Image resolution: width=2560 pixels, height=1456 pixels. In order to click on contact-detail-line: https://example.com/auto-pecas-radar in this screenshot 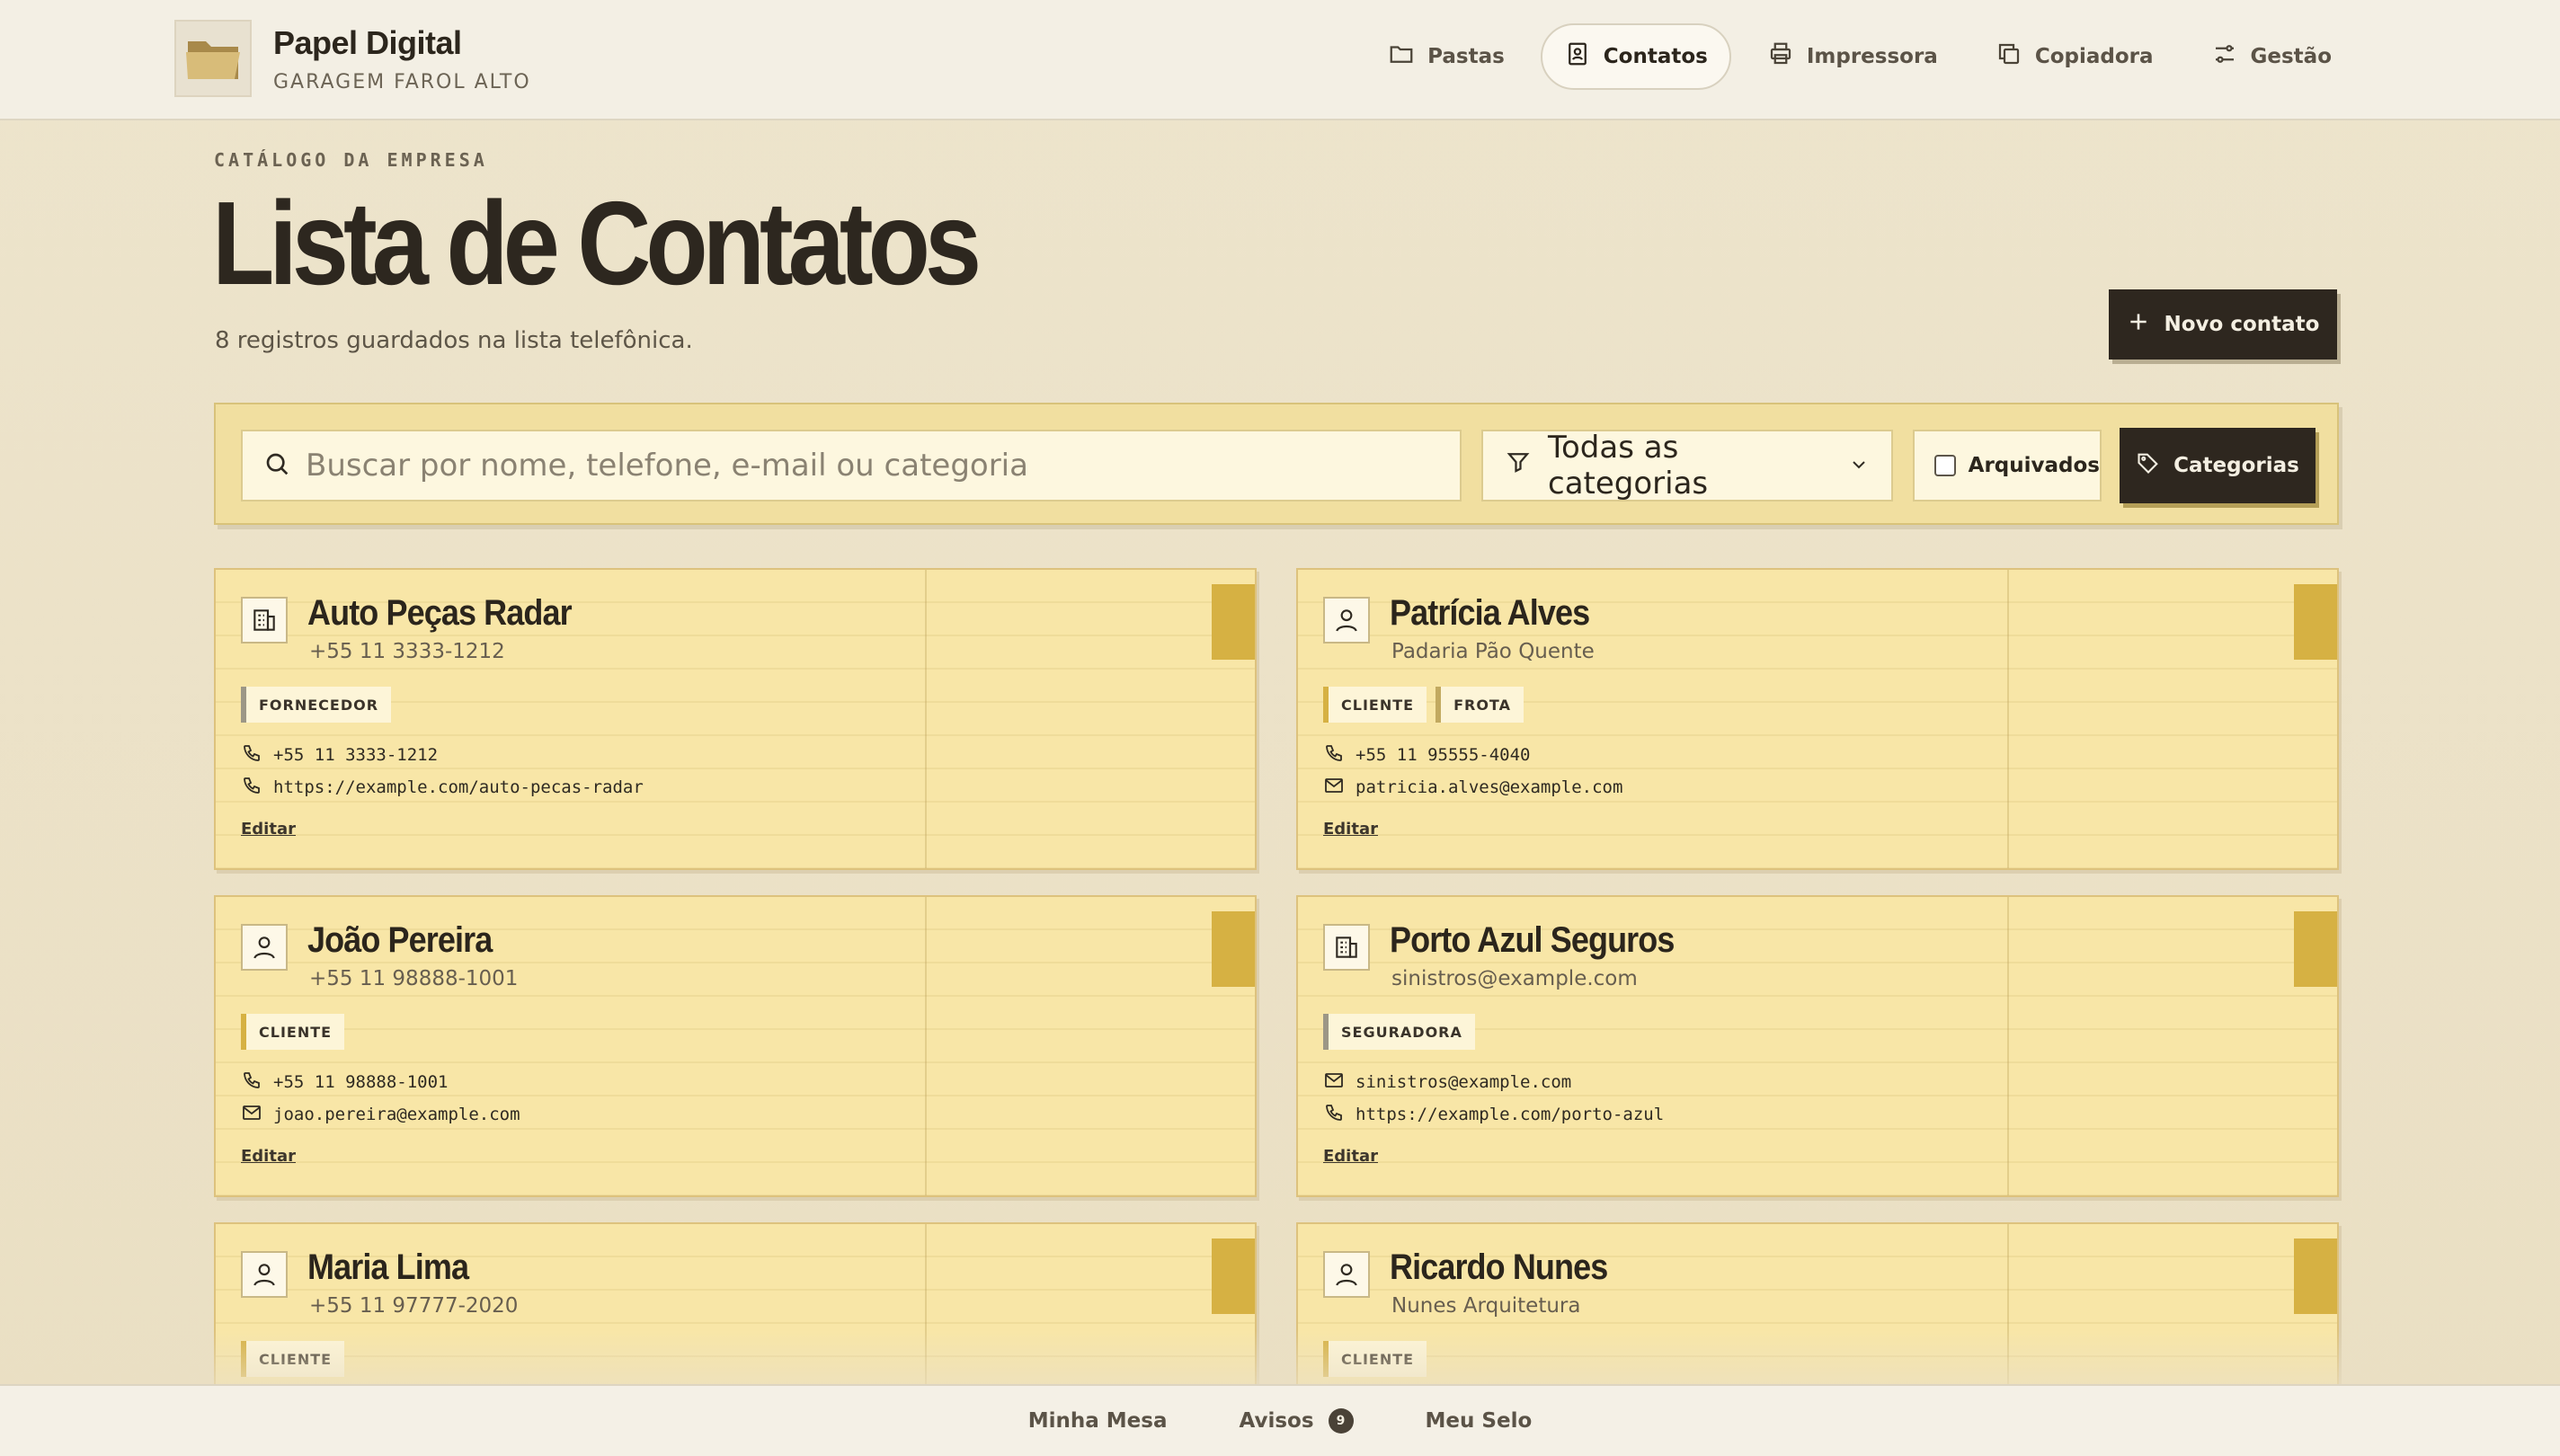, I will do `click(442, 787)`.